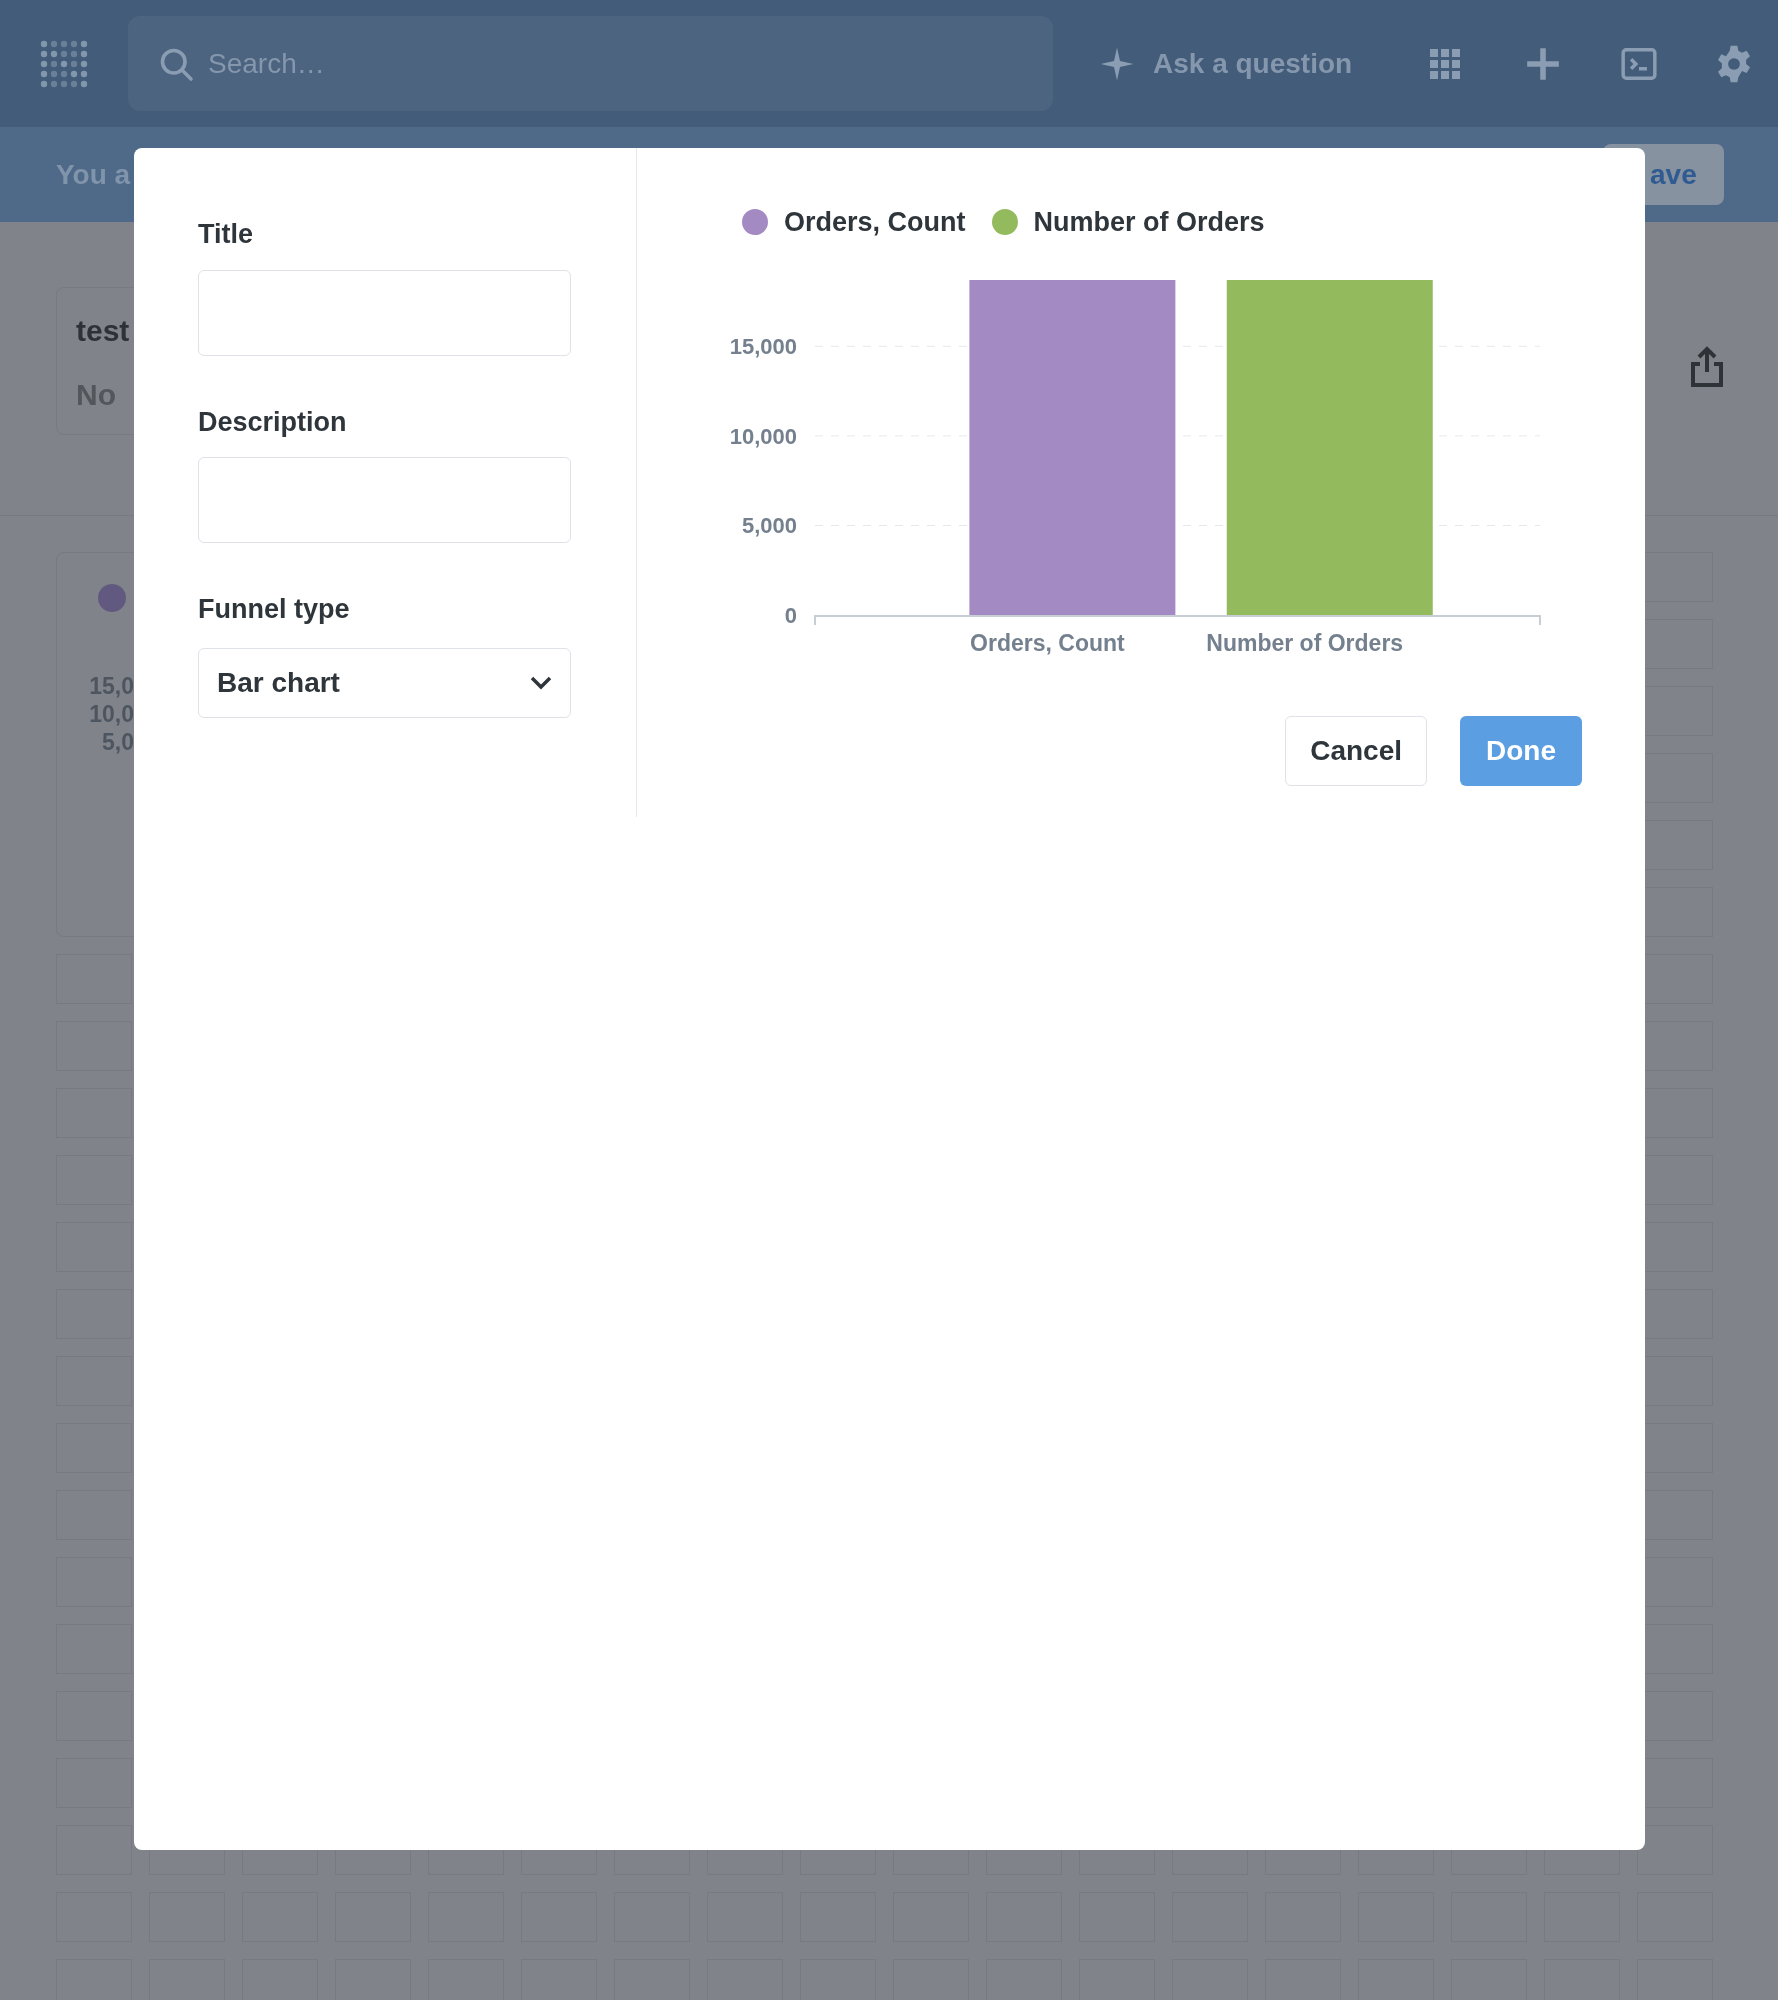  Describe the element at coordinates (176, 64) in the screenshot. I see `search-icon` at that location.